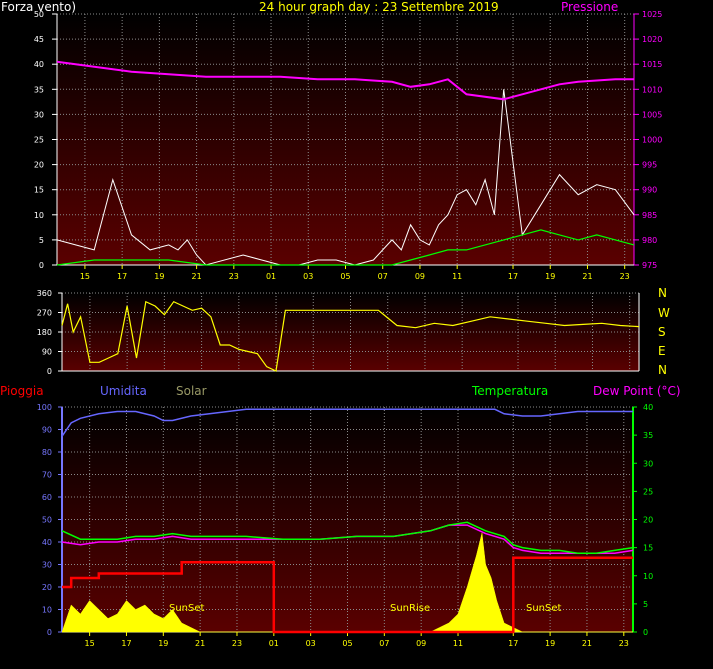  I want to click on wind-ytick-label-3: 15, so click(39, 190).